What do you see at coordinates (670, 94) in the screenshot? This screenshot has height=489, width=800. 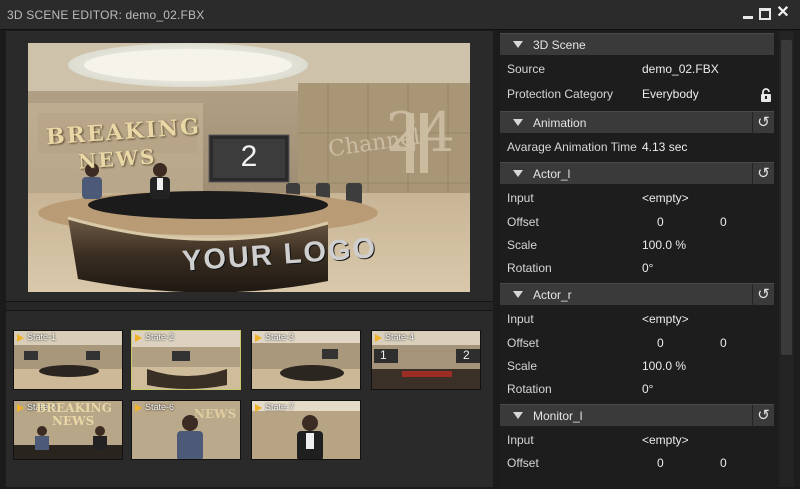 I see `protection-value: Everybody` at bounding box center [670, 94].